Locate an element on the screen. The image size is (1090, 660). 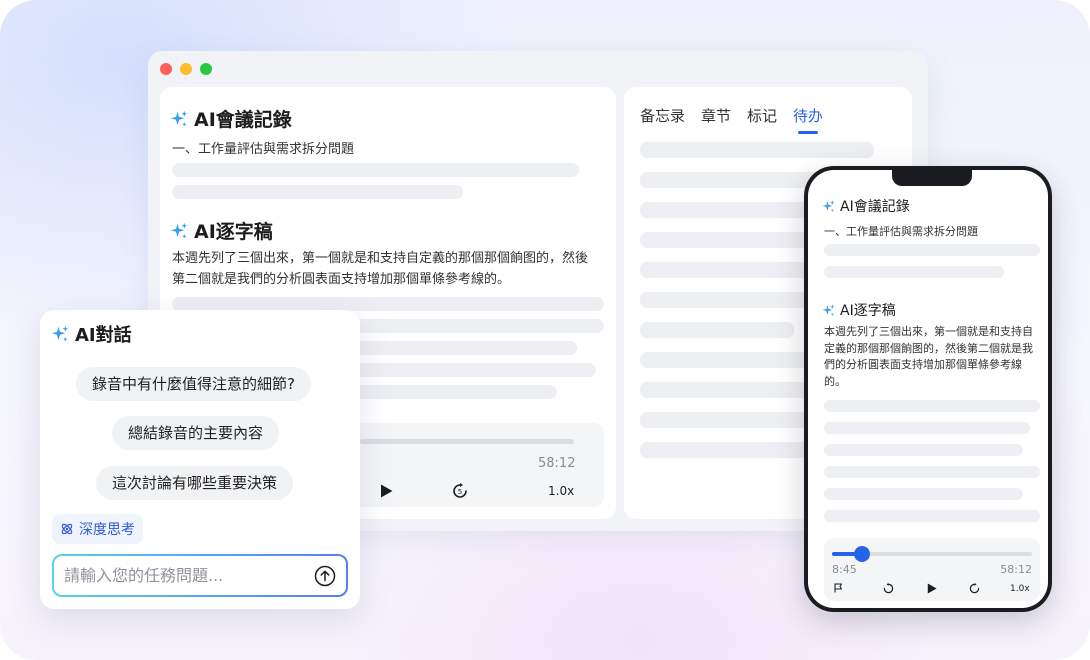
deep-think-label: 深度思考 is located at coordinates (107, 530).